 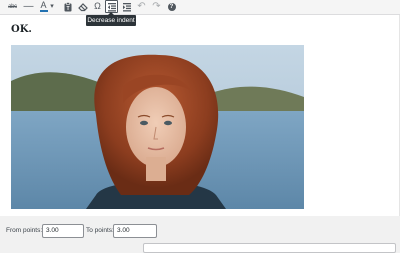 I want to click on help-button: ?, so click(x=171, y=6).